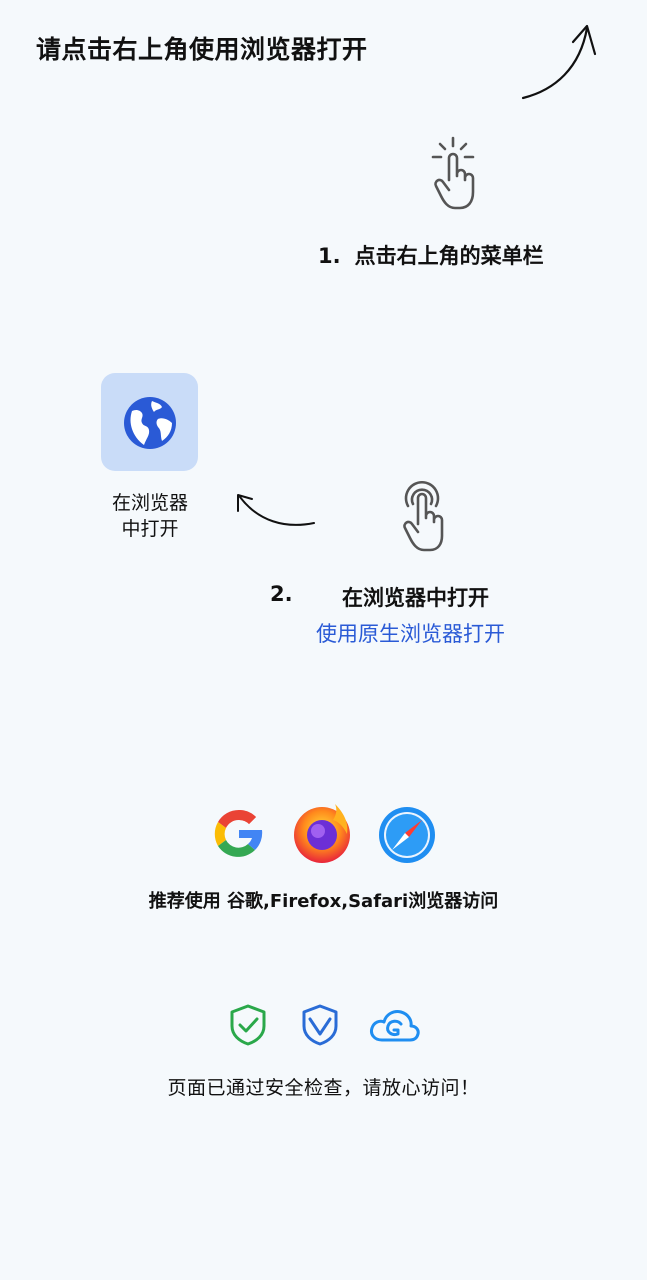  Describe the element at coordinates (320, 1025) in the screenshot. I see `shield-v-icon` at that location.